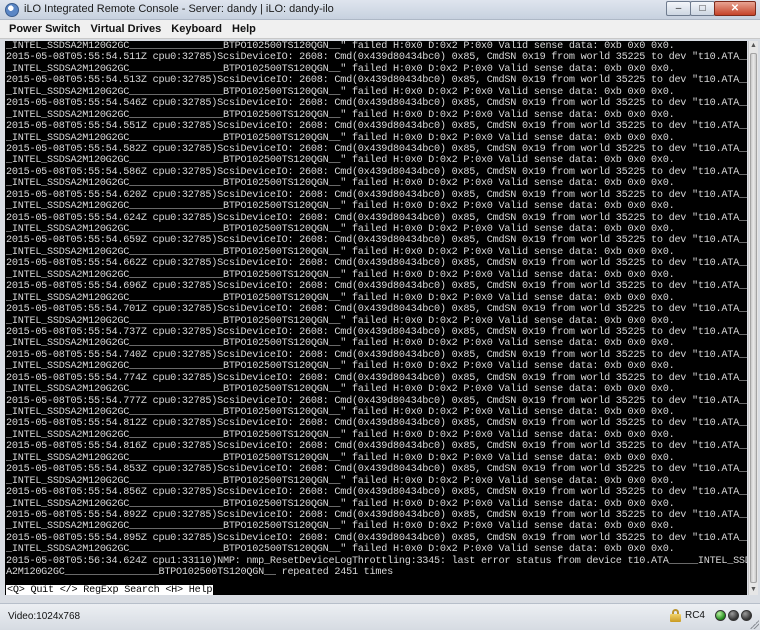 The image size is (760, 630). What do you see at coordinates (754, 624) in the screenshot?
I see `resize-grip-icon` at bounding box center [754, 624].